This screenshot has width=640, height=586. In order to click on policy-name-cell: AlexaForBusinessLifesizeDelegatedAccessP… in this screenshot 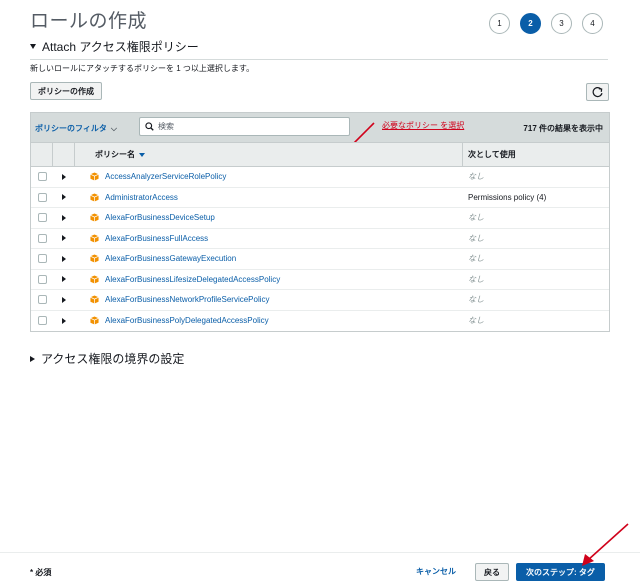, I will do `click(269, 280)`.